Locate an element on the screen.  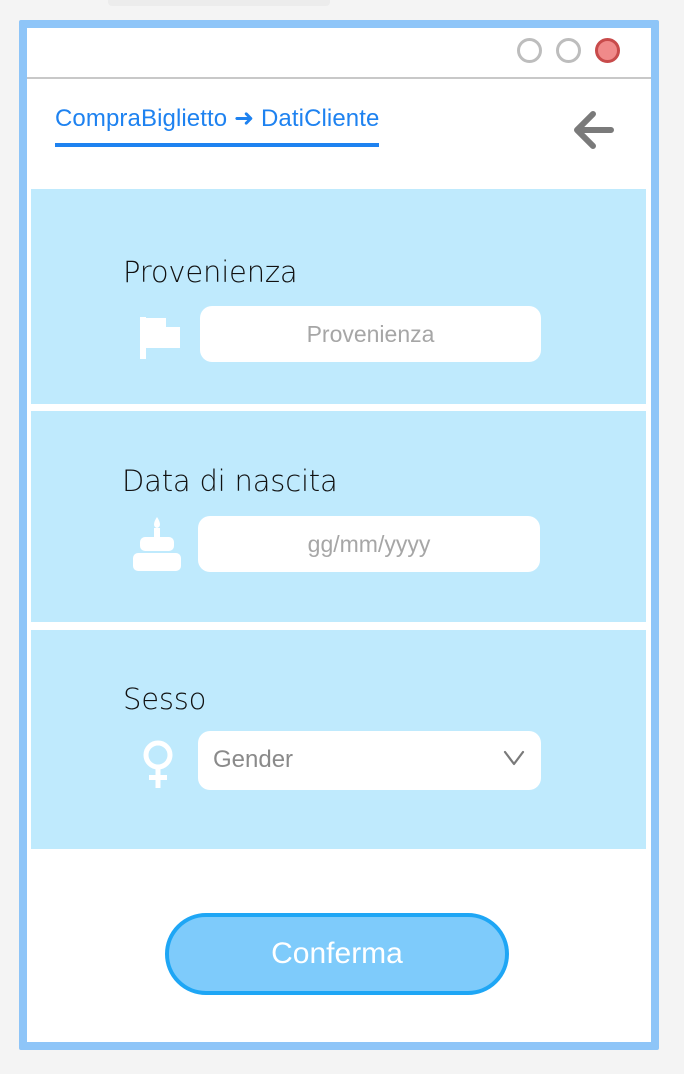
provenienza-label: Provenienza is located at coordinates (210, 272).